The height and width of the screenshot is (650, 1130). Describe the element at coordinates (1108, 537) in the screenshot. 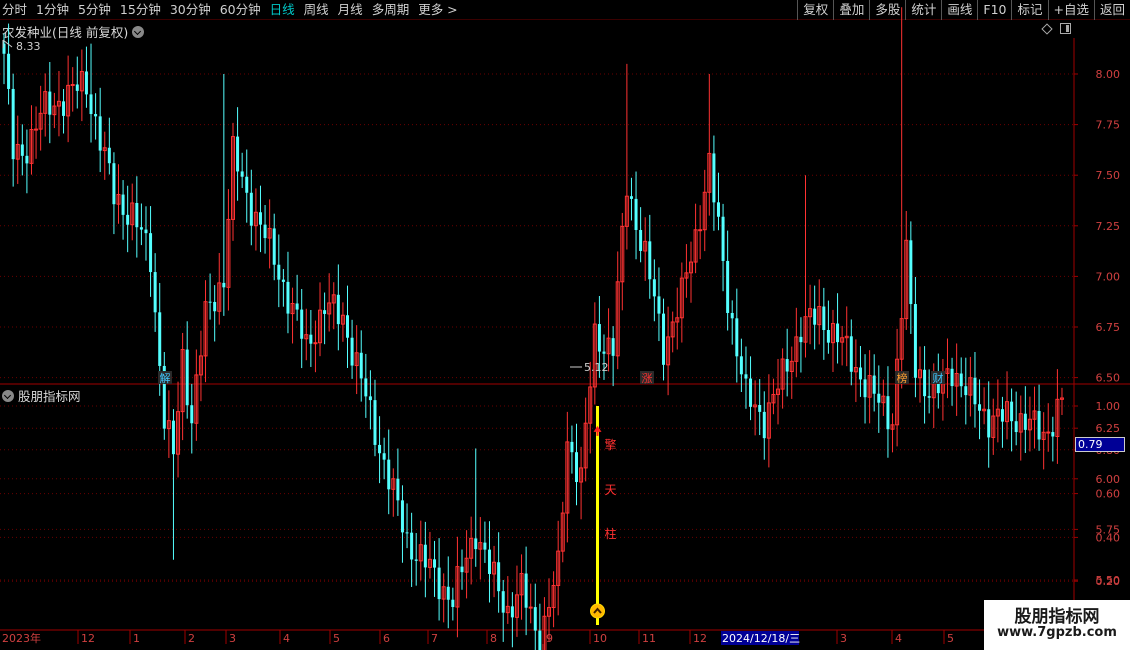

I see `indicator-tick-label: 0.40` at that location.